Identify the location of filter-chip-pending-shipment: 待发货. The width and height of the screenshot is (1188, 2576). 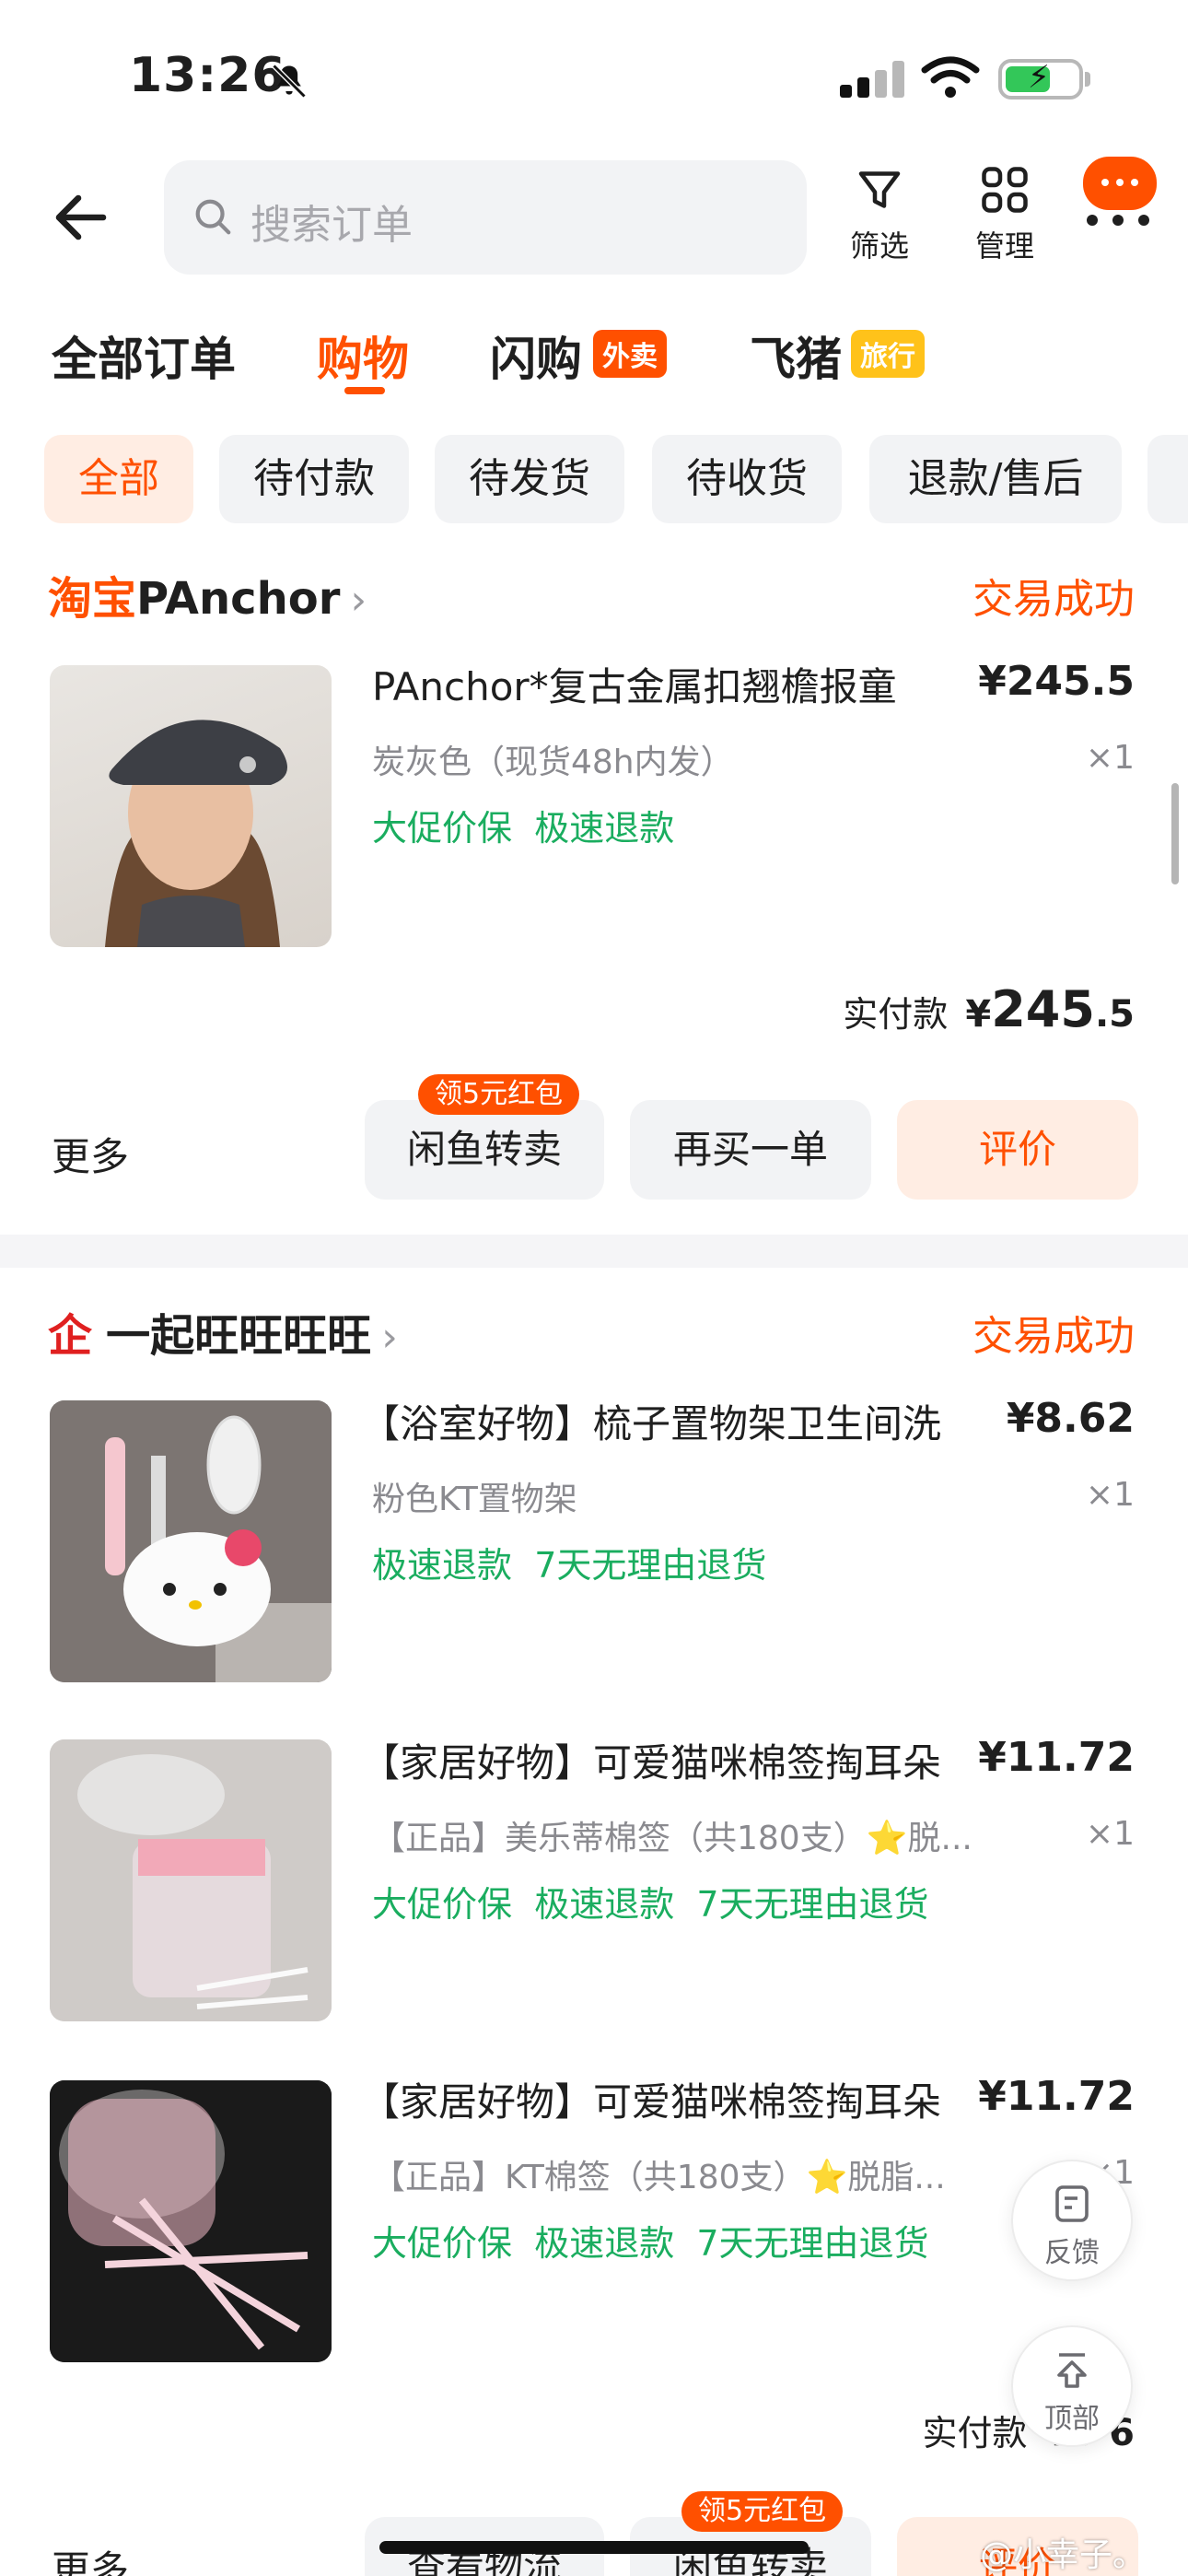
(529, 479).